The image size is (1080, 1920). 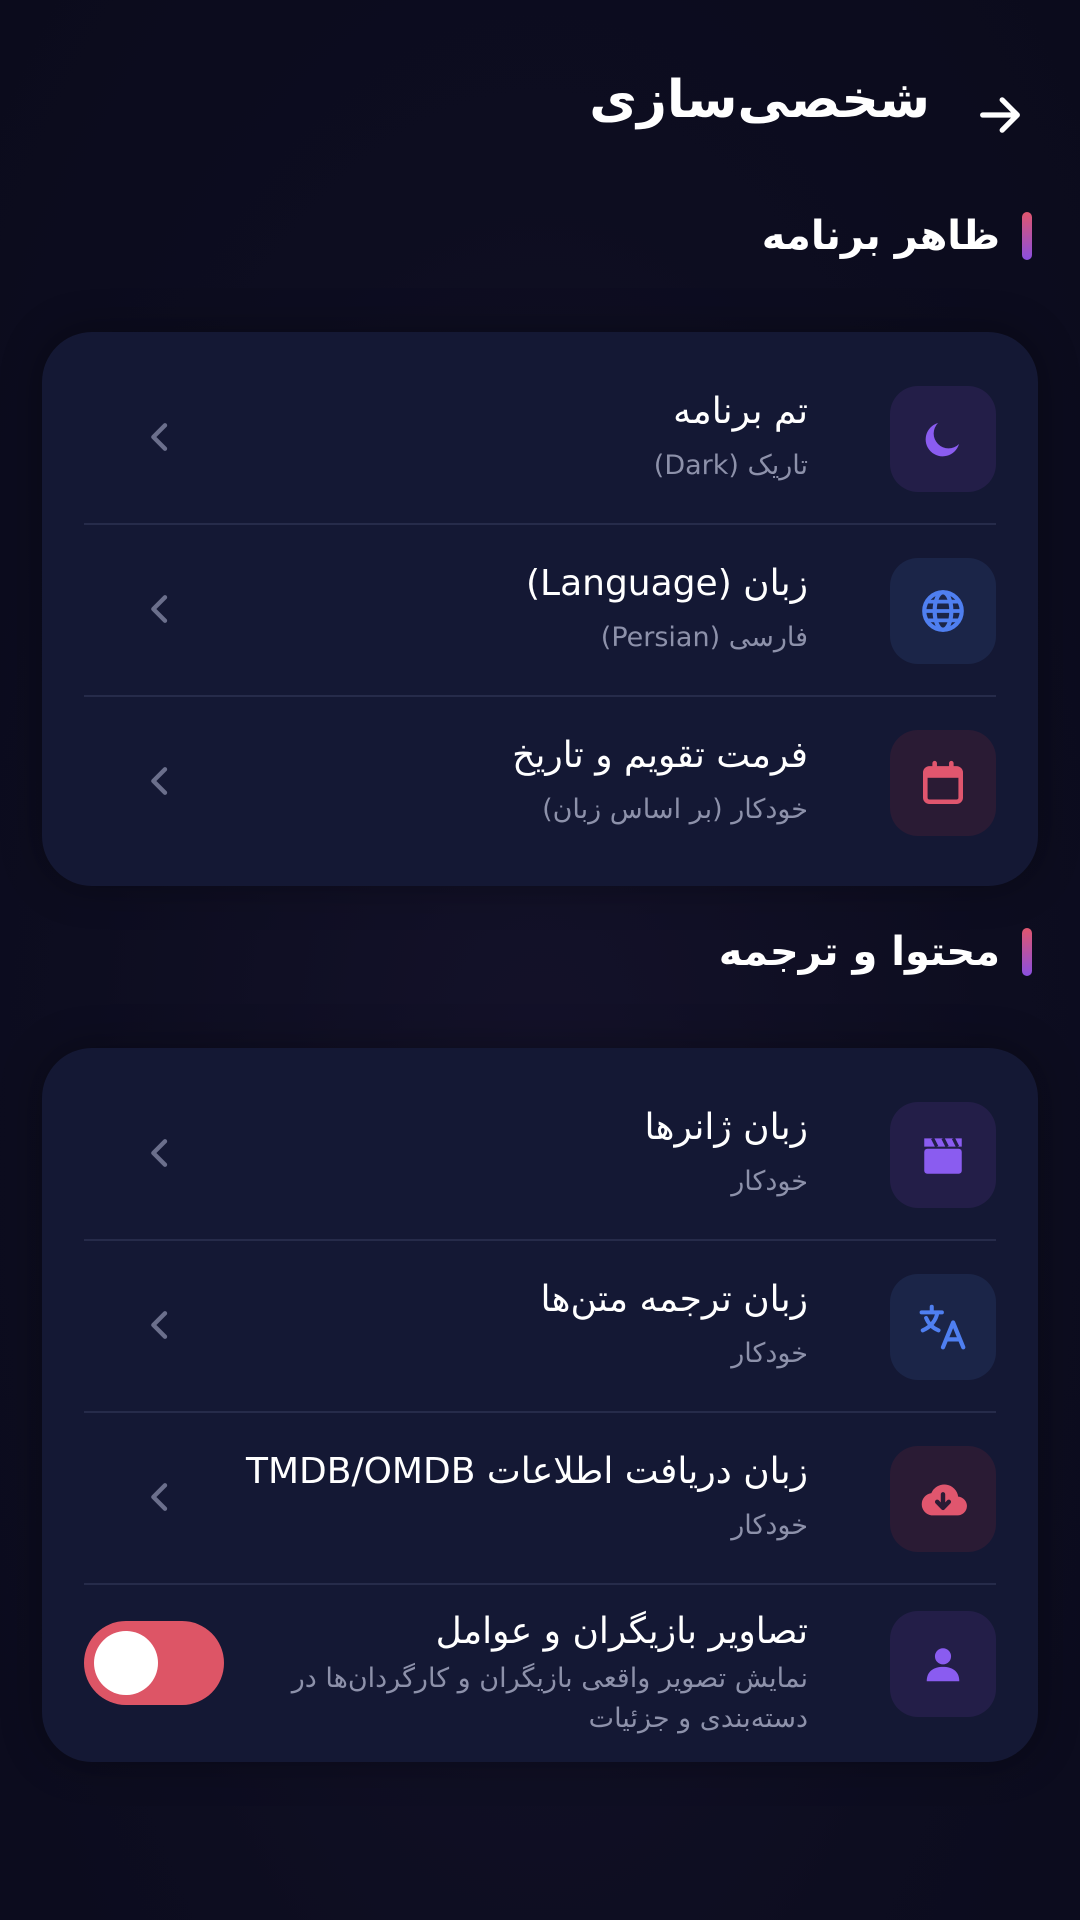 I want to click on item-title: تصاویر بازیگران و عوامل, so click(x=621, y=1631).